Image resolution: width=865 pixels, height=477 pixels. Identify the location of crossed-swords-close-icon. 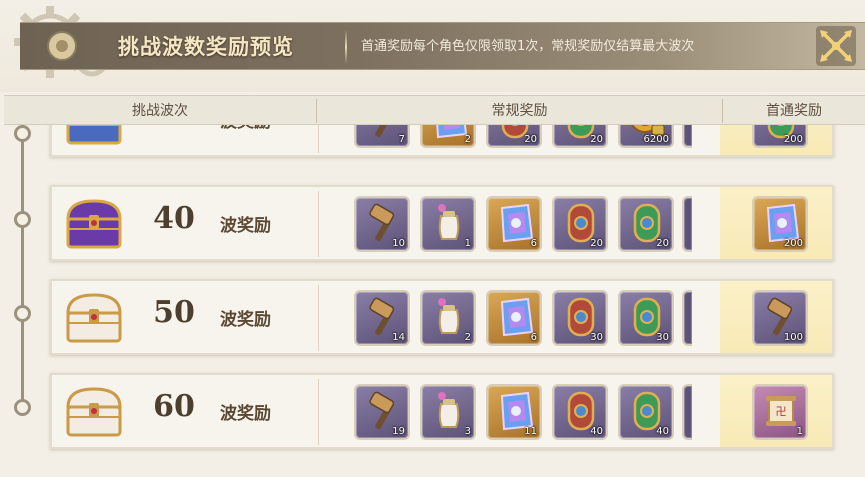
(836, 46).